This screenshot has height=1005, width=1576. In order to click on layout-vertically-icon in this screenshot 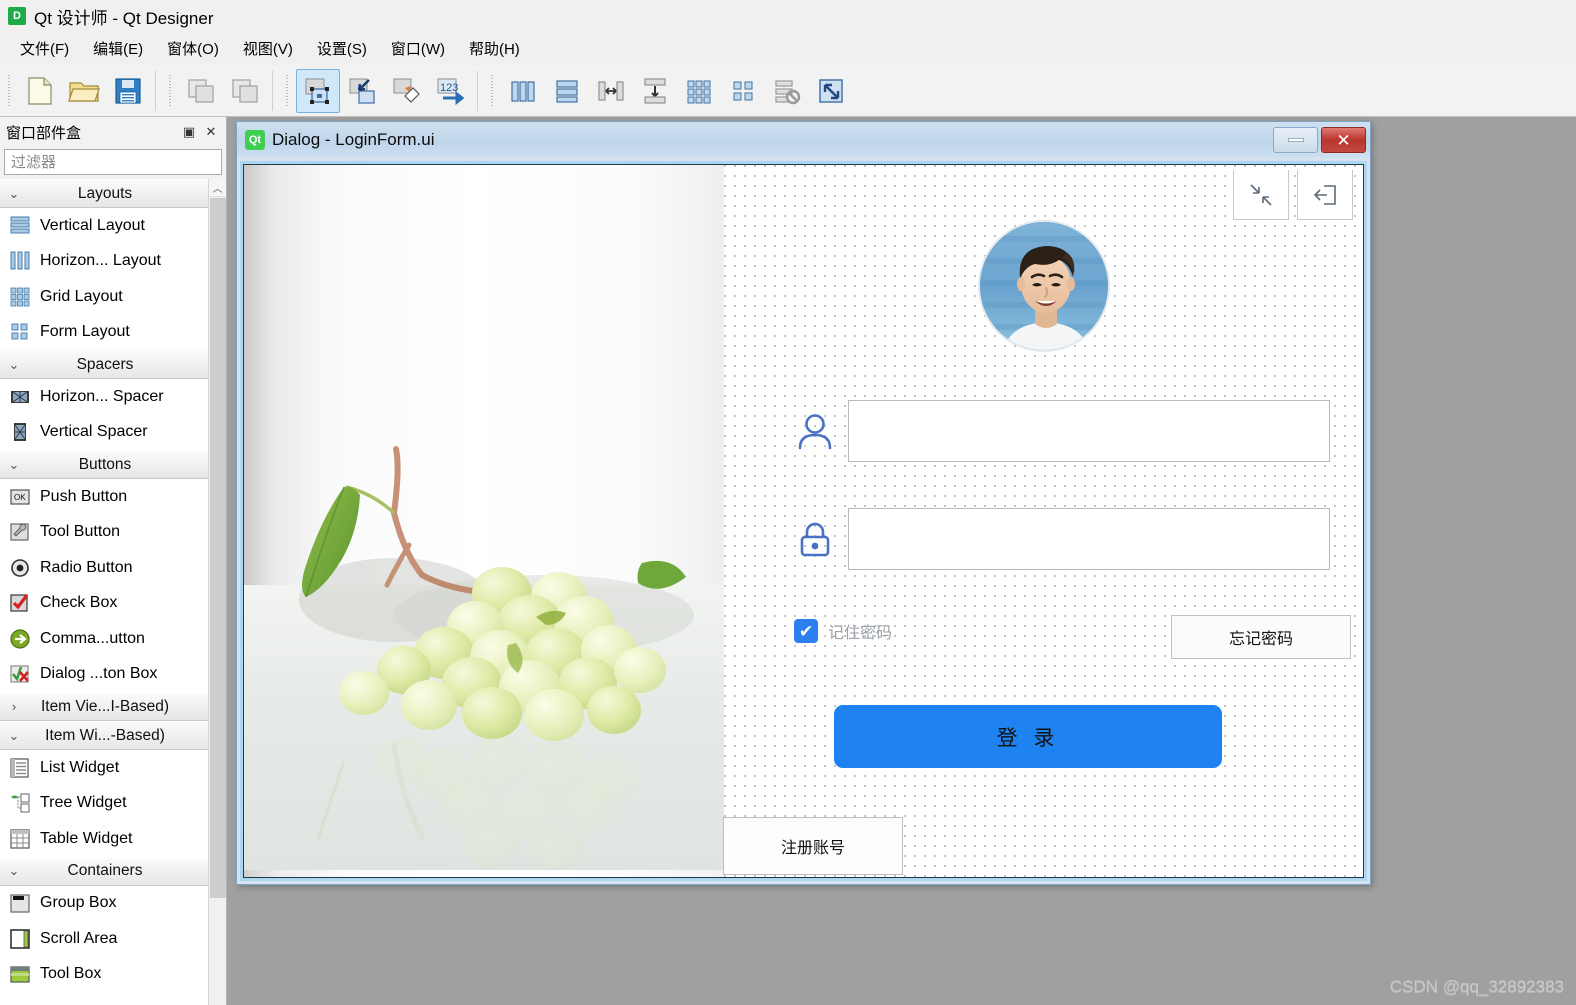, I will do `click(567, 91)`.